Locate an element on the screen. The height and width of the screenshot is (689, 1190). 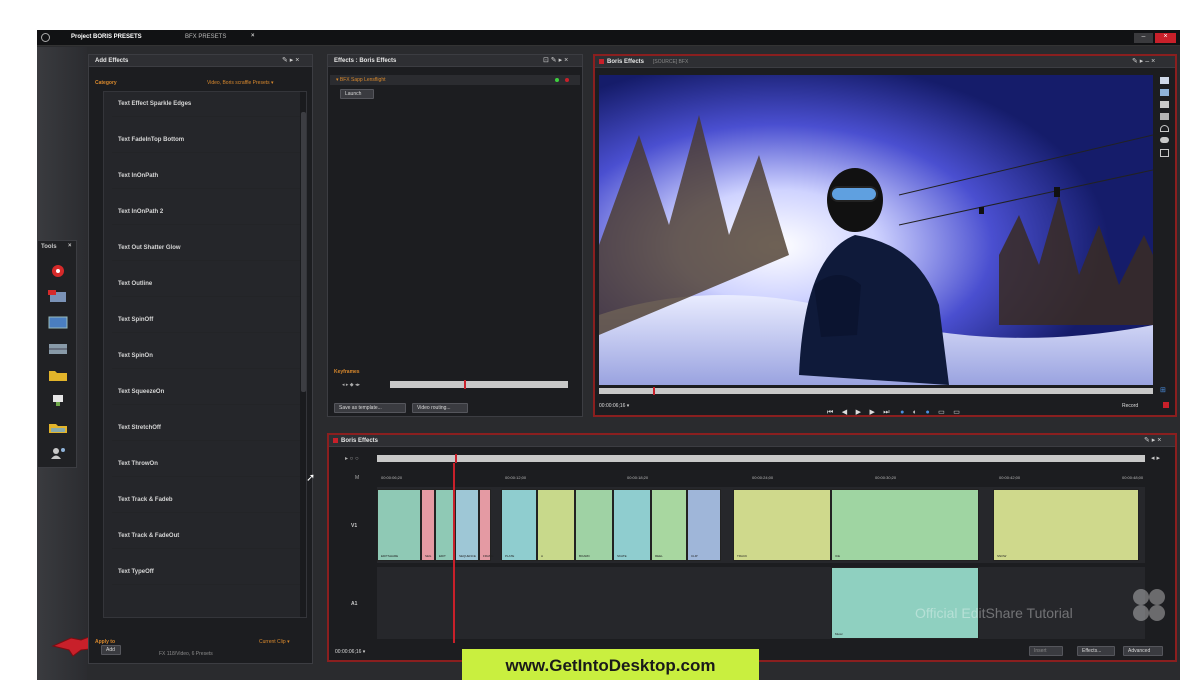
export-icon is located at coordinates (1164, 153).